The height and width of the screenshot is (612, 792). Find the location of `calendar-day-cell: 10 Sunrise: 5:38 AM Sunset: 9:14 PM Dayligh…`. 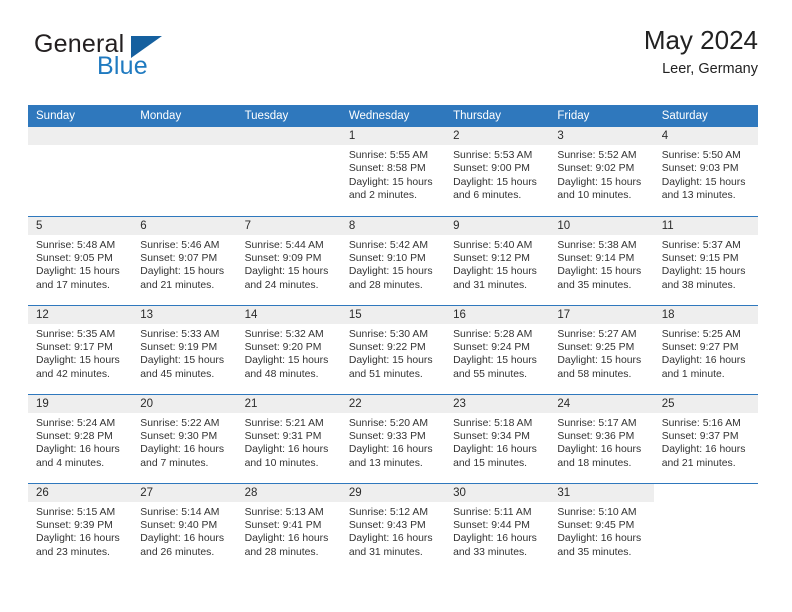

calendar-day-cell: 10 Sunrise: 5:38 AM Sunset: 9:14 PM Dayligh… is located at coordinates (601, 260).